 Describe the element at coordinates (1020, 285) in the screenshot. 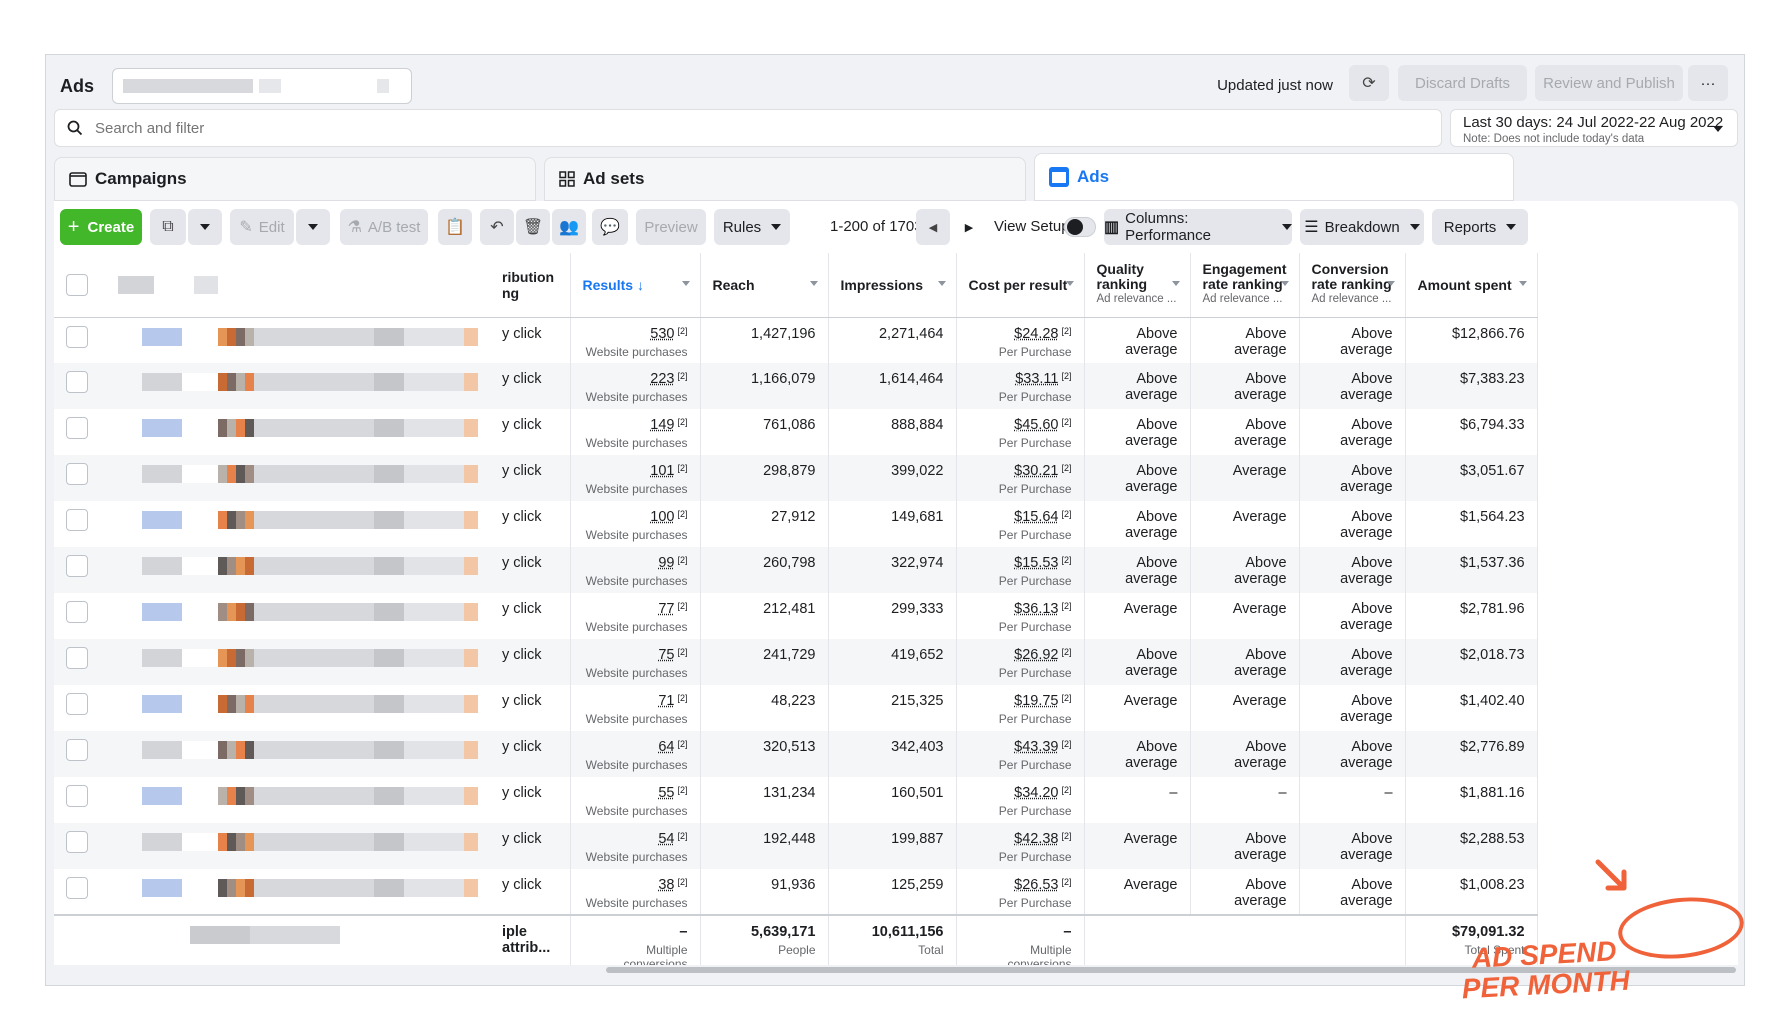

I see `cost-header: Cost per result` at that location.